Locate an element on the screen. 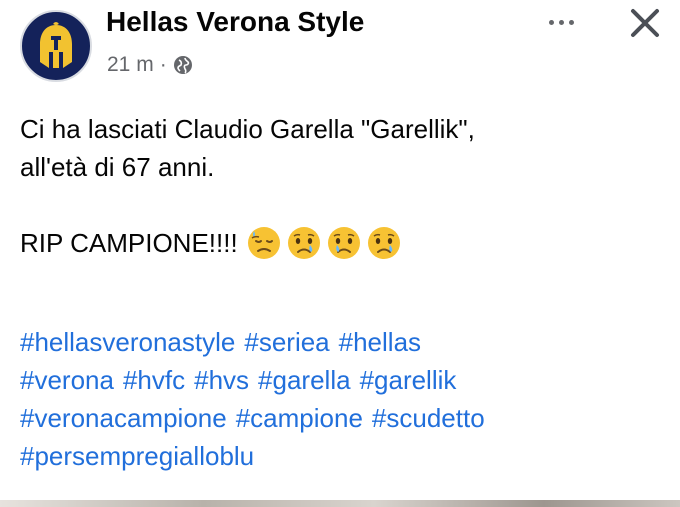  hashtag-link: #persempregialloblu is located at coordinates (137, 456).